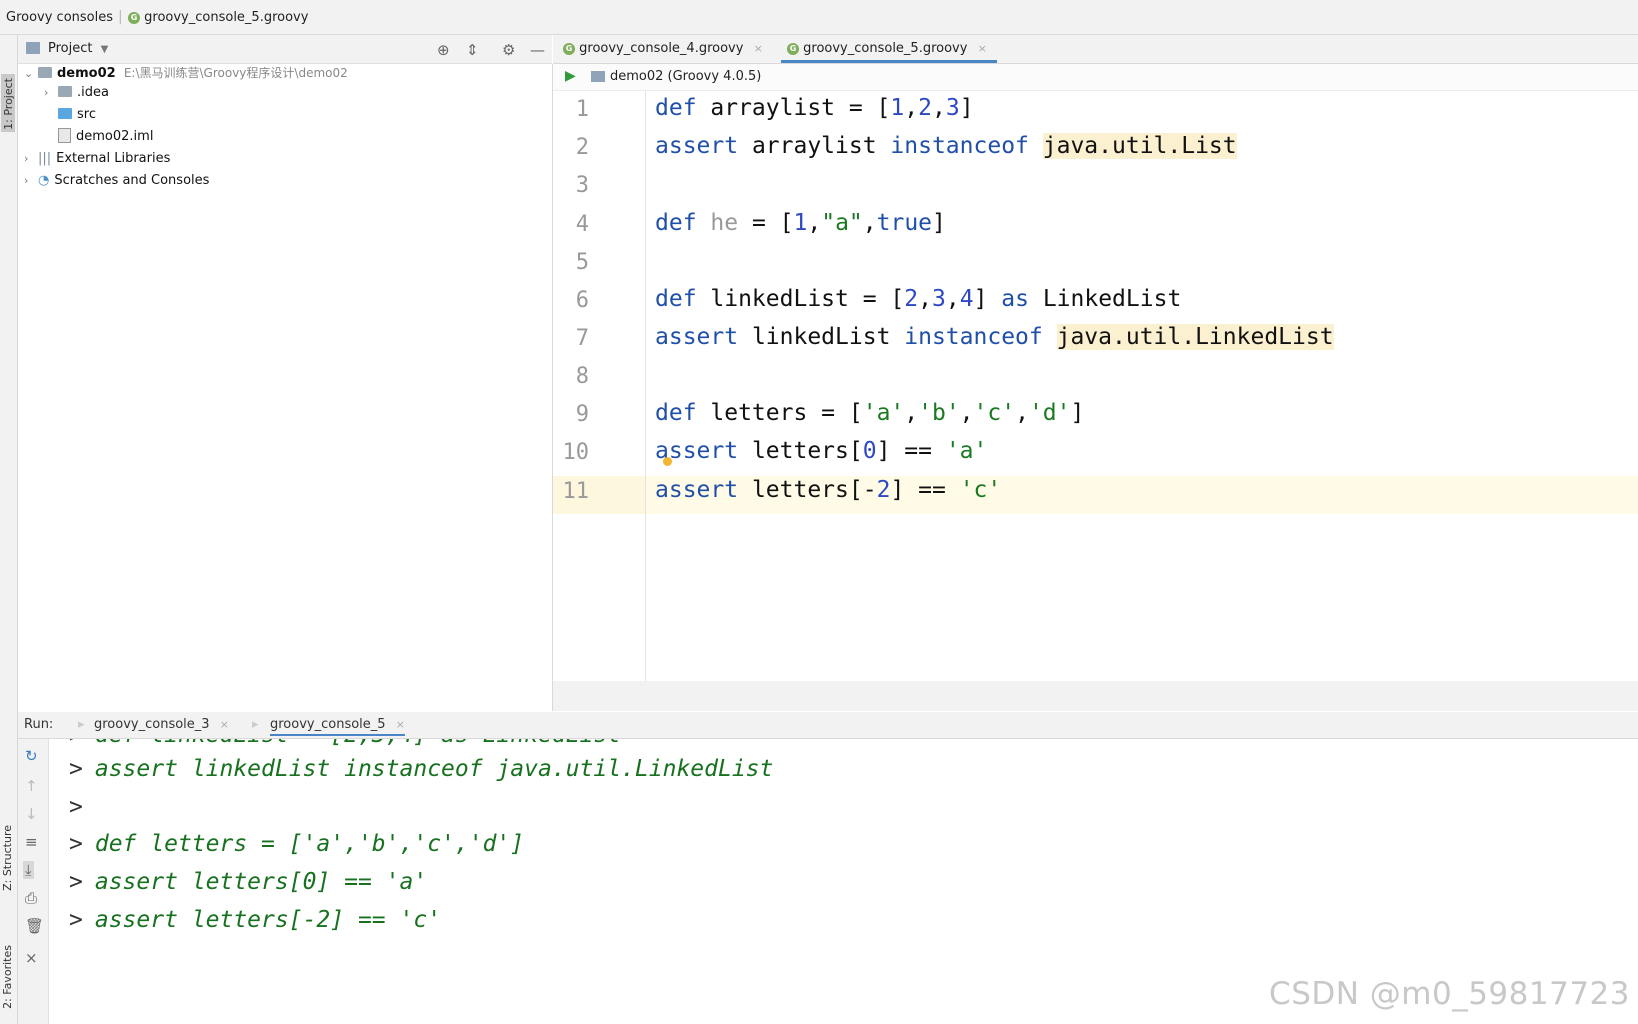 The image size is (1638, 1024). I want to click on run-tab-groovy-console-5: groovy_console_5 ×, so click(337, 726).